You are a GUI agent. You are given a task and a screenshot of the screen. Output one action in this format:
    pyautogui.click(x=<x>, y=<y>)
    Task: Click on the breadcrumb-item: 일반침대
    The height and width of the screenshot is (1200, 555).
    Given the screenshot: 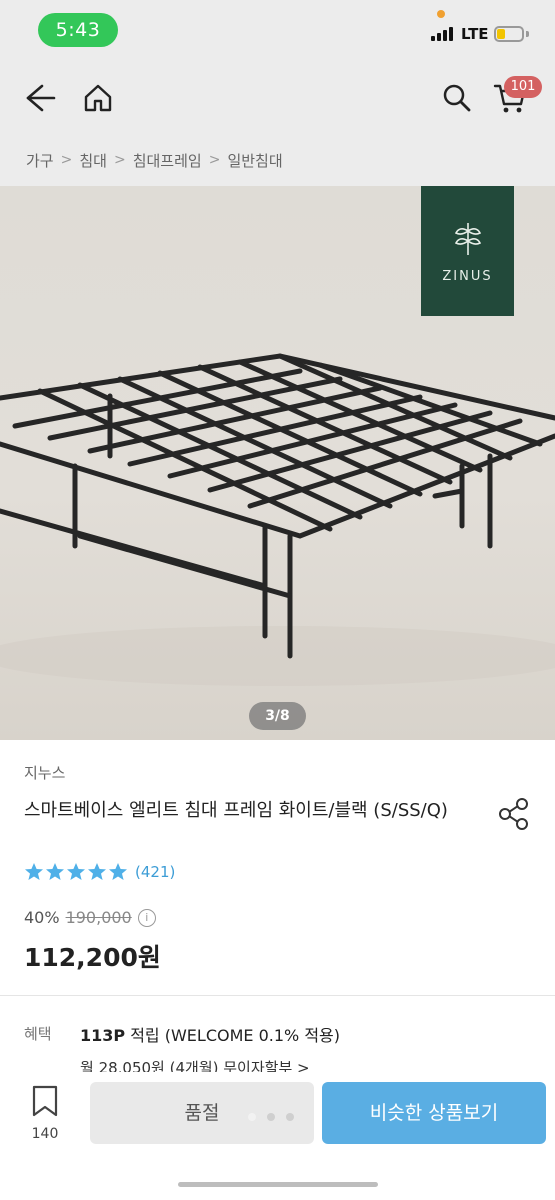 What is the action you would take?
    pyautogui.click(x=254, y=160)
    